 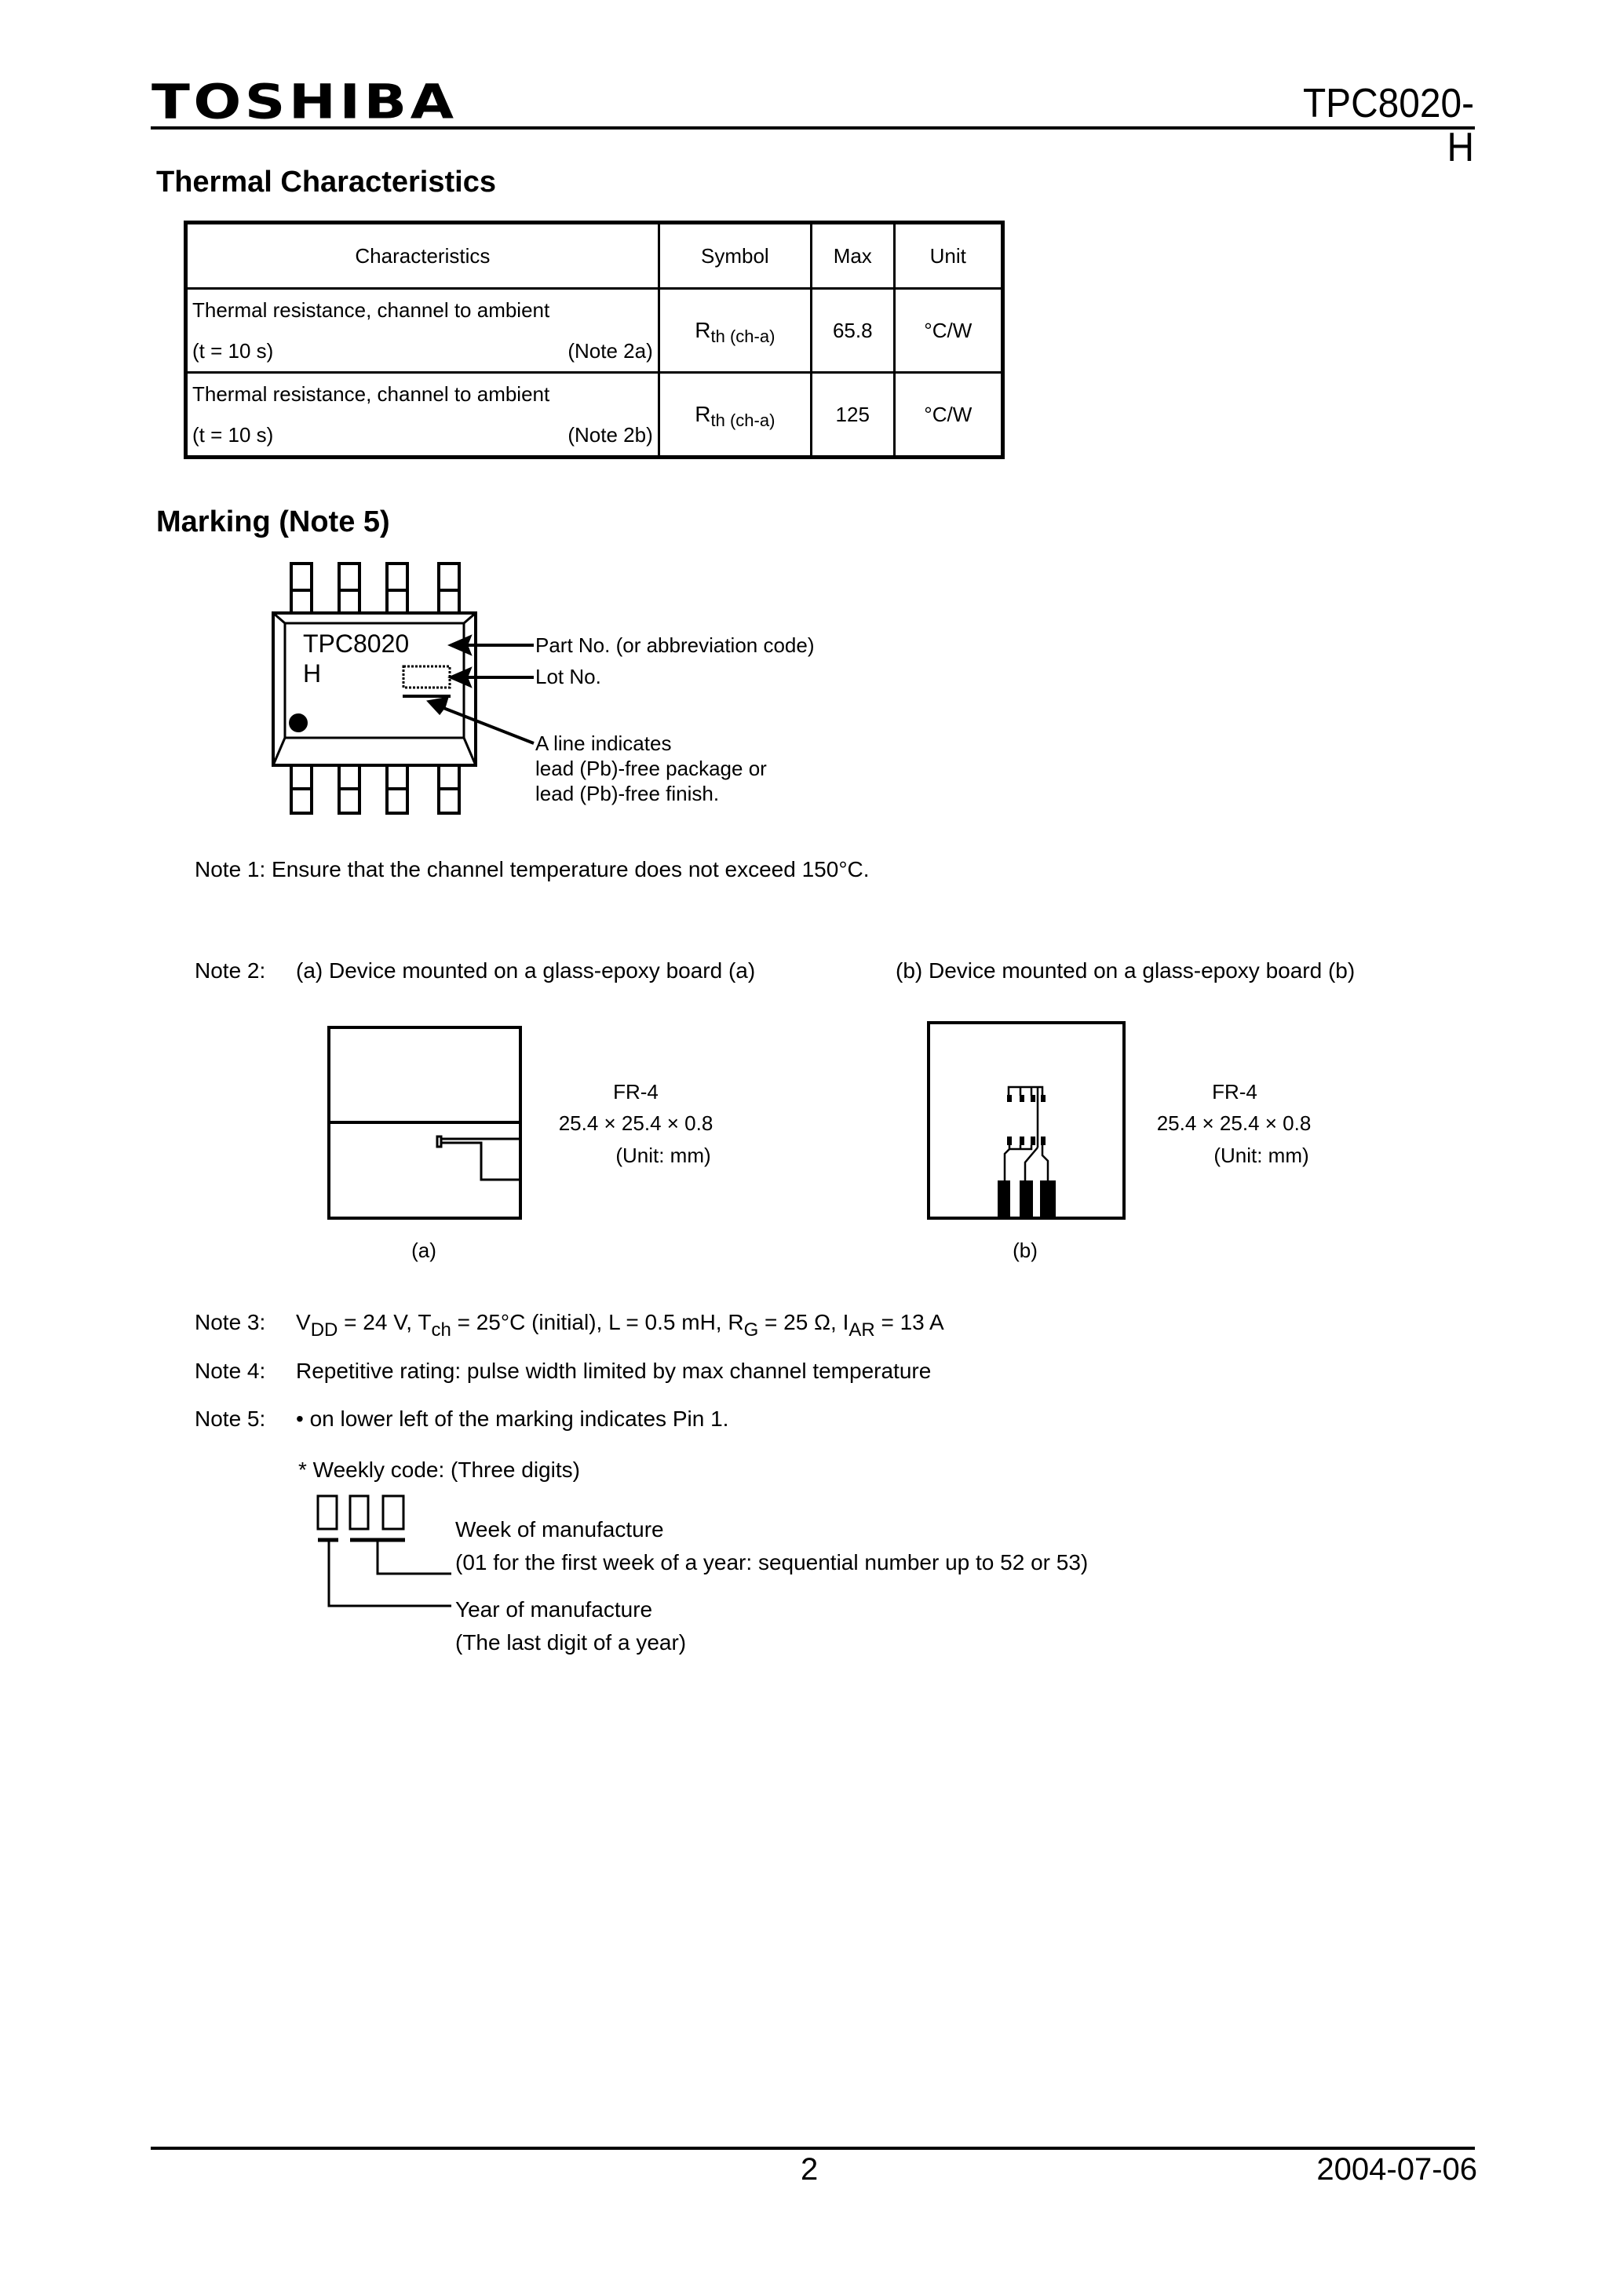 What do you see at coordinates (813, 2148) in the screenshot?
I see `footer-rule` at bounding box center [813, 2148].